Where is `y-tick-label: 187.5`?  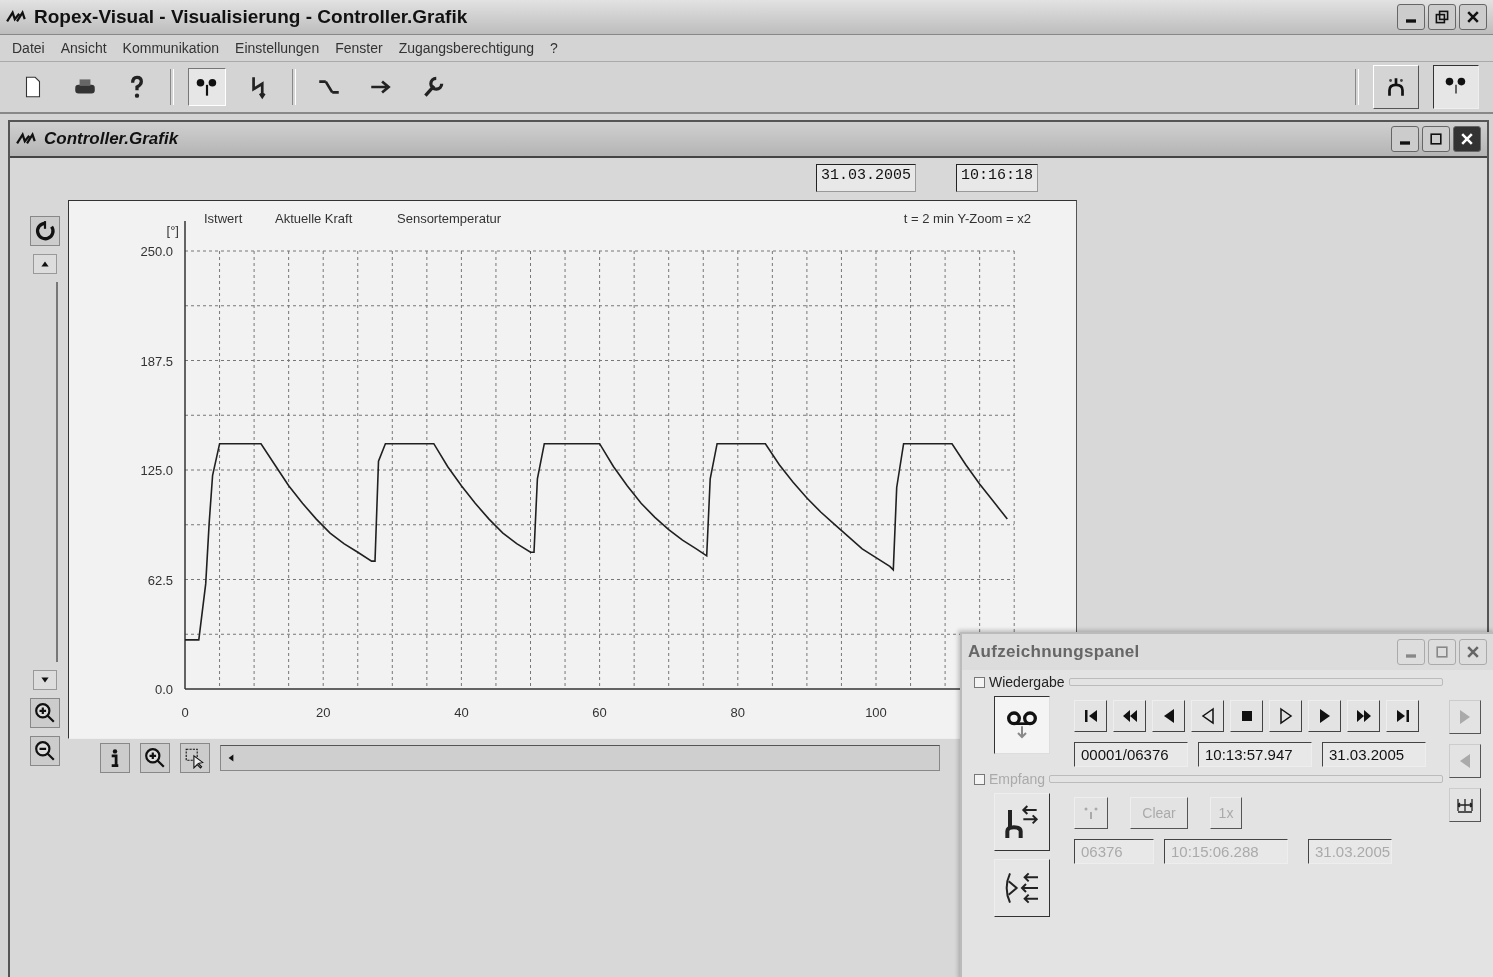
y-tick-label: 187.5 is located at coordinates (156, 361).